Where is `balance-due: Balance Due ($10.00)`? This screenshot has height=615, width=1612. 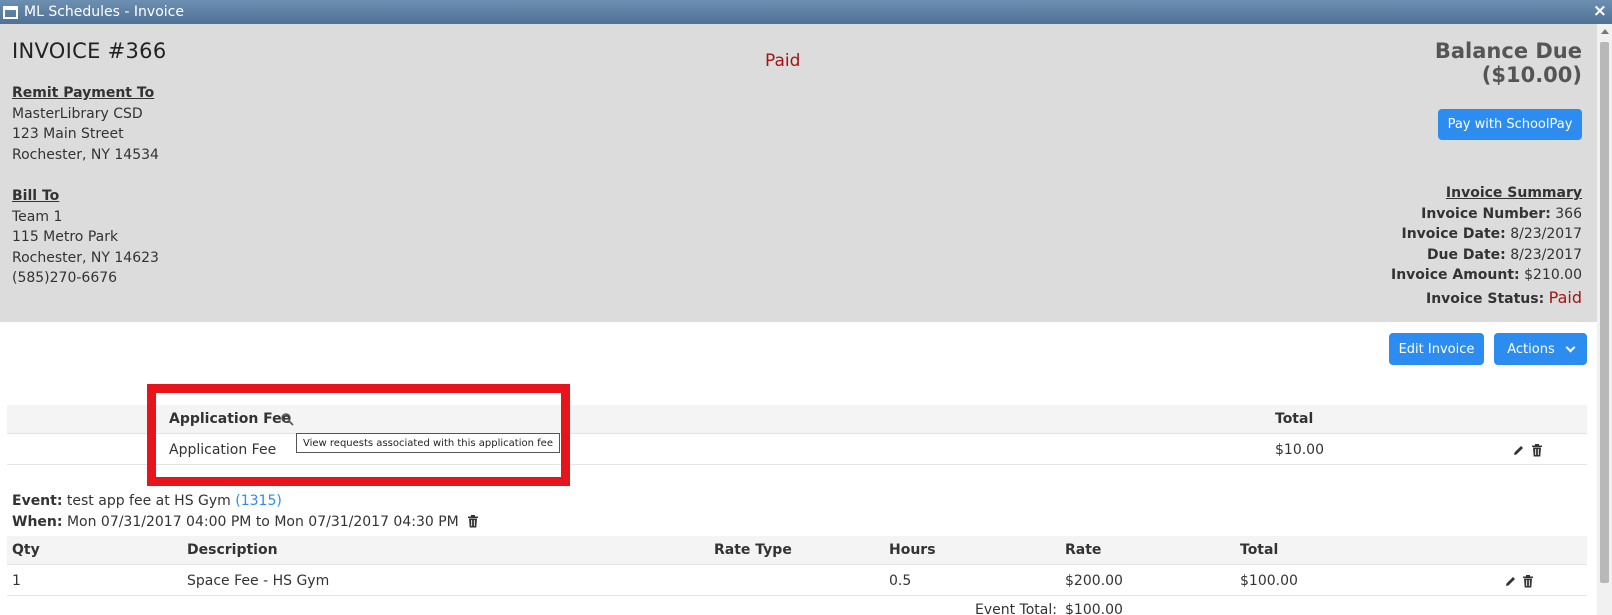
balance-due: Balance Due ($10.00) is located at coordinates (1508, 63).